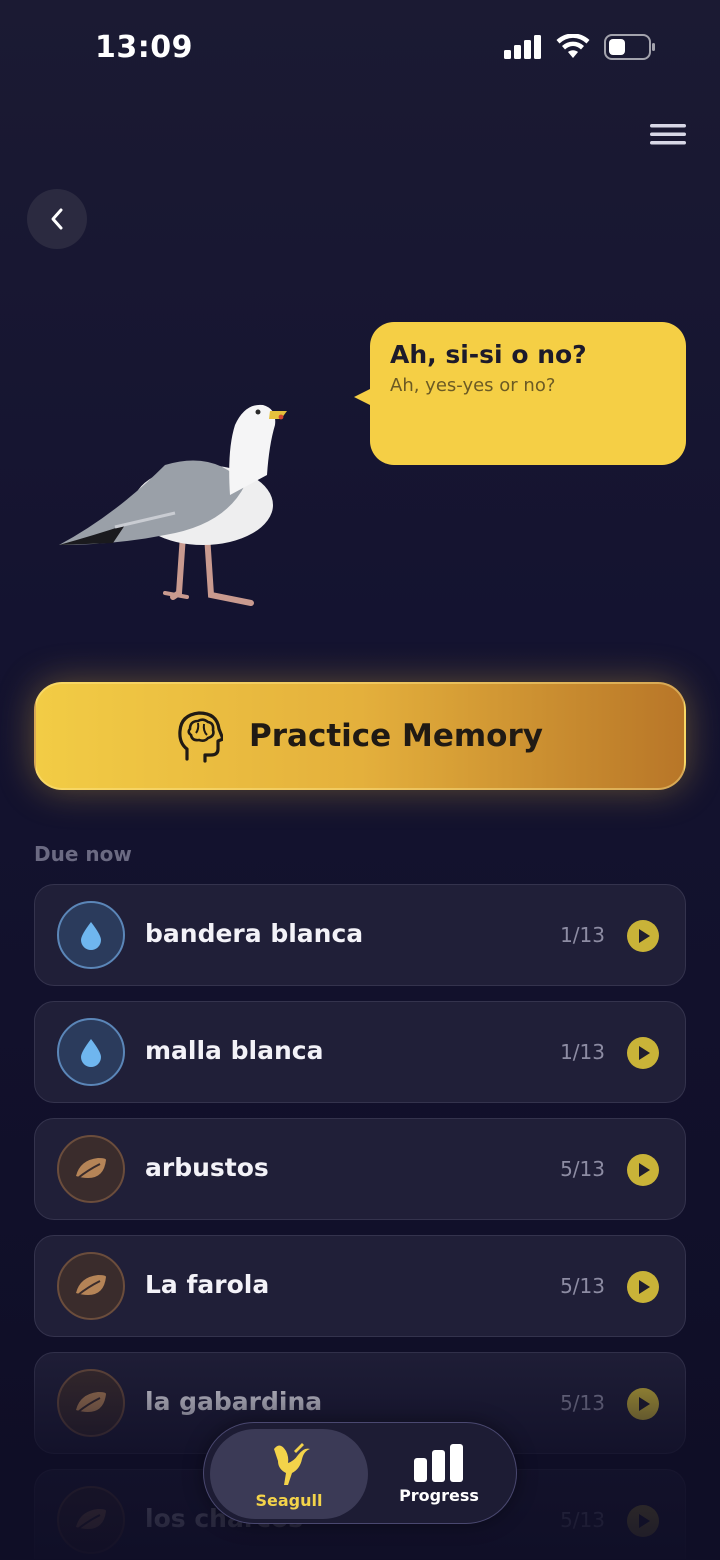  I want to click on seagull-icon, so click(292, 1463).